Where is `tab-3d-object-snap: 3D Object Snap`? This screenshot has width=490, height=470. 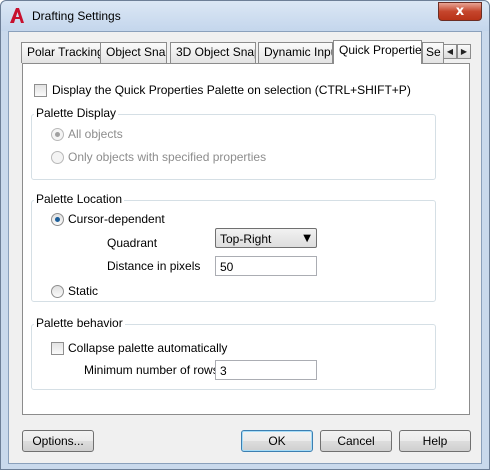 tab-3d-object-snap: 3D Object Snap is located at coordinates (213, 52).